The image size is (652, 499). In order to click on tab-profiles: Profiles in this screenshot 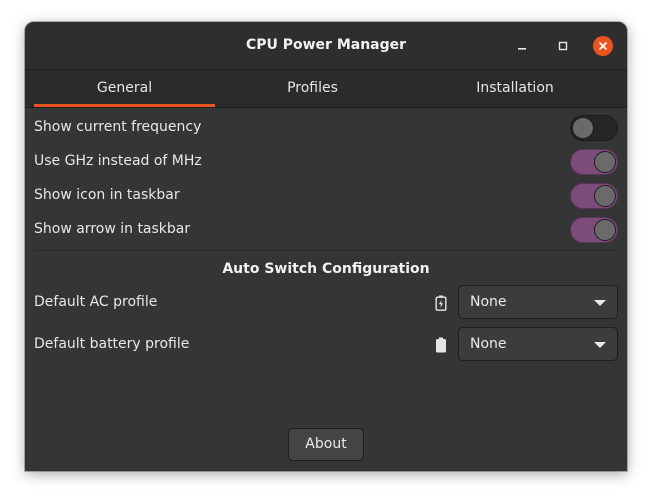, I will do `click(312, 88)`.